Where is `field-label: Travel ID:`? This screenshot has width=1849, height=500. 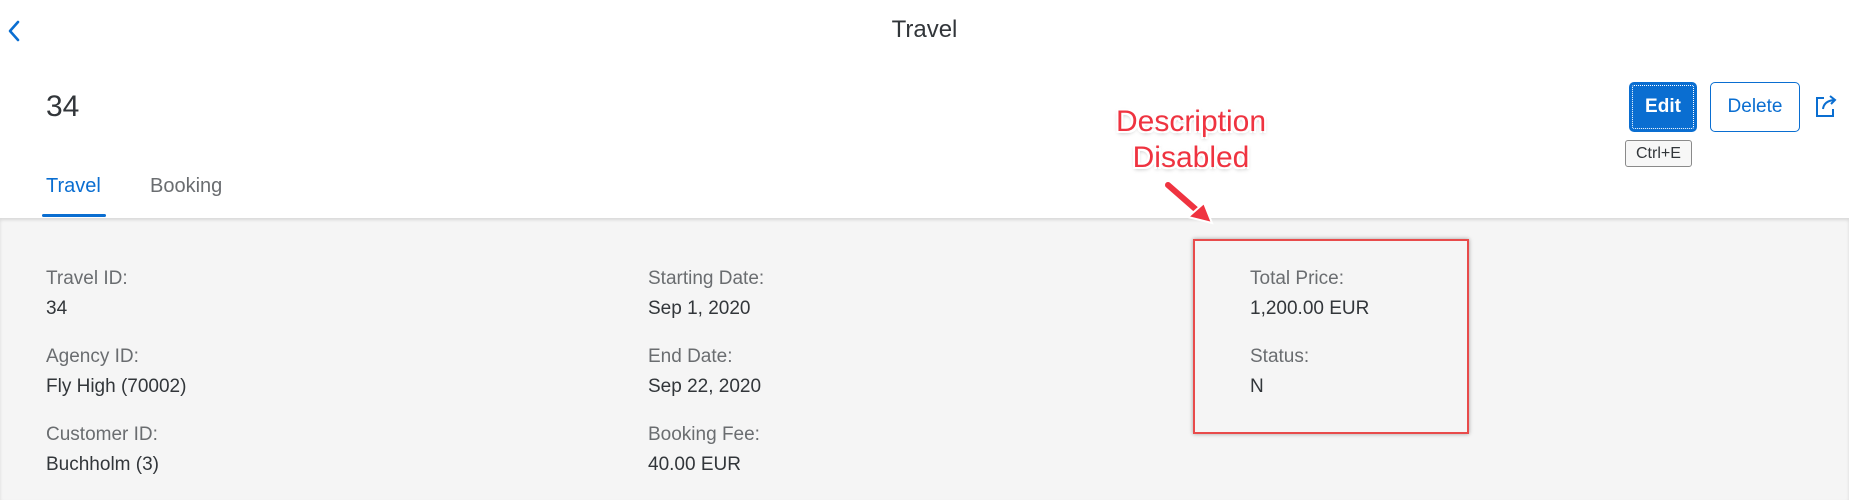
field-label: Travel ID: is located at coordinates (87, 278).